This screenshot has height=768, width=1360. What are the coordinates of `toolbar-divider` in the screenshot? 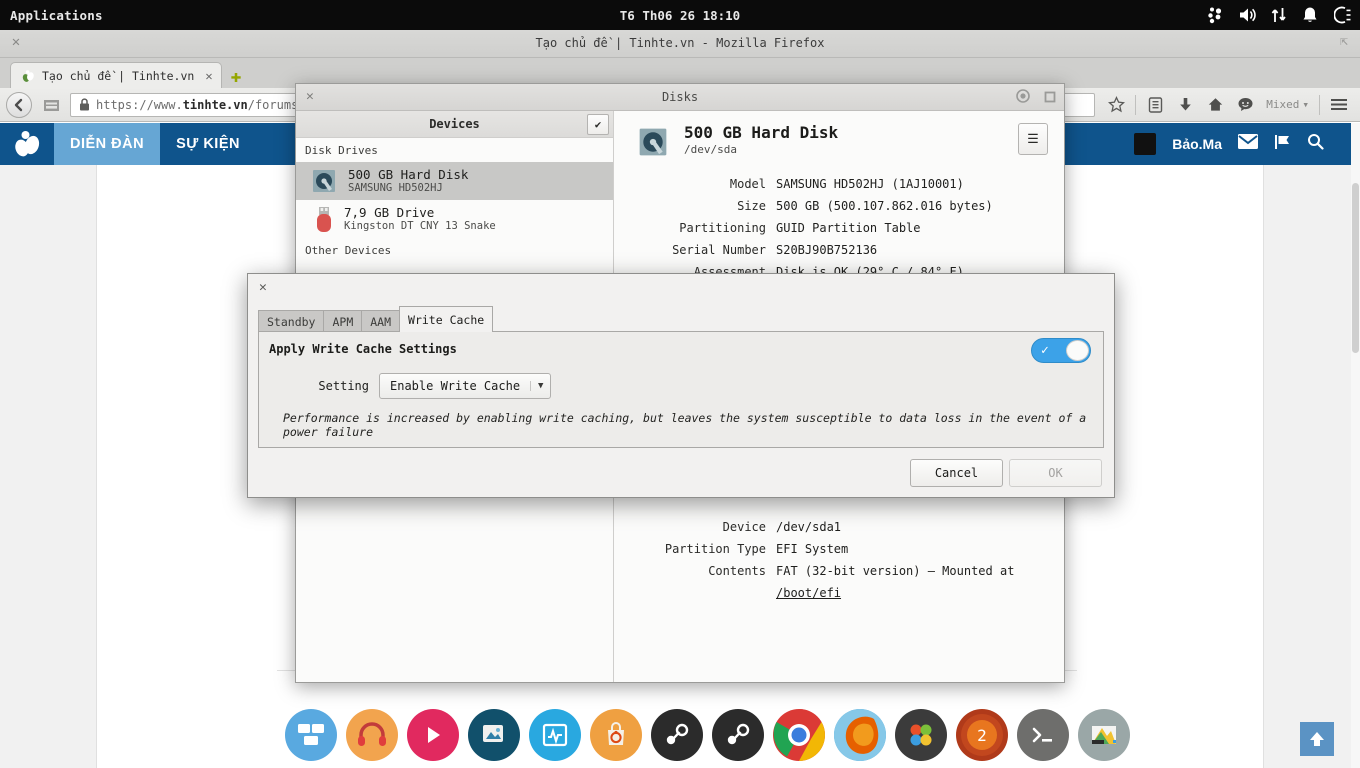 It's located at (1136, 104).